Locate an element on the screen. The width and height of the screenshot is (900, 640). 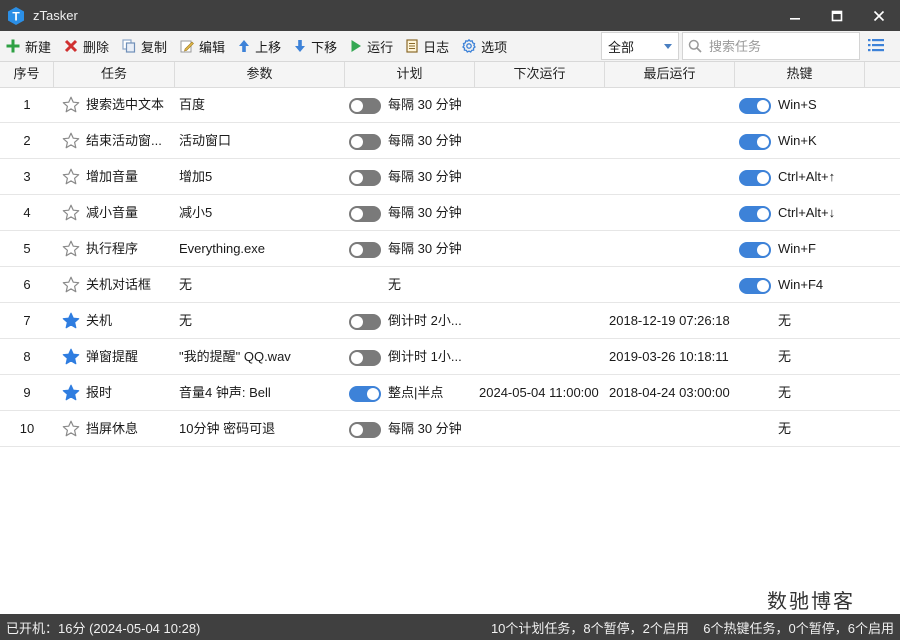
task-param: 百度 is located at coordinates (192, 104).